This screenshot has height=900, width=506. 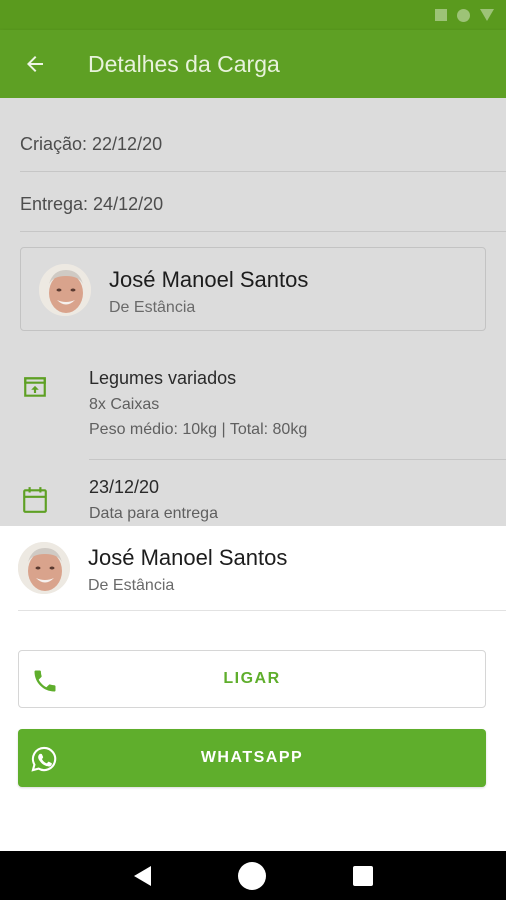 I want to click on whatsapp-button-label: WHATSAPP, so click(x=252, y=757).